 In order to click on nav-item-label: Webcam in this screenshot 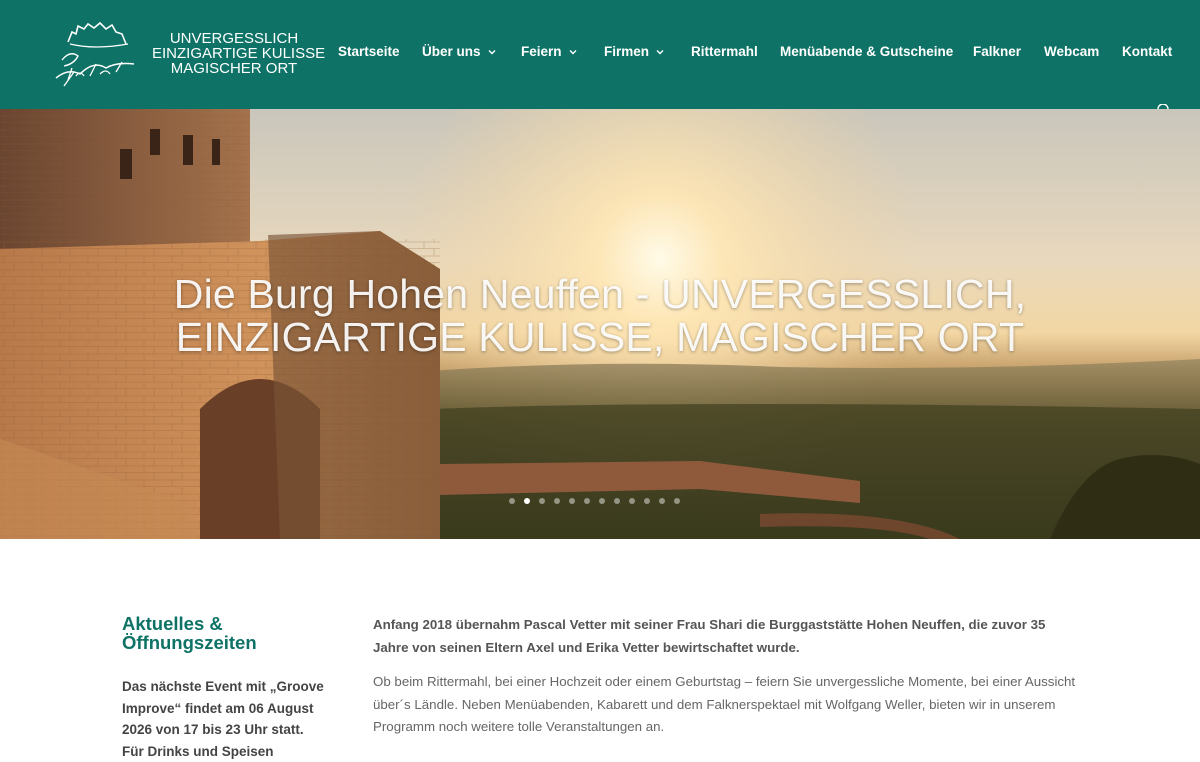, I will do `click(1072, 51)`.